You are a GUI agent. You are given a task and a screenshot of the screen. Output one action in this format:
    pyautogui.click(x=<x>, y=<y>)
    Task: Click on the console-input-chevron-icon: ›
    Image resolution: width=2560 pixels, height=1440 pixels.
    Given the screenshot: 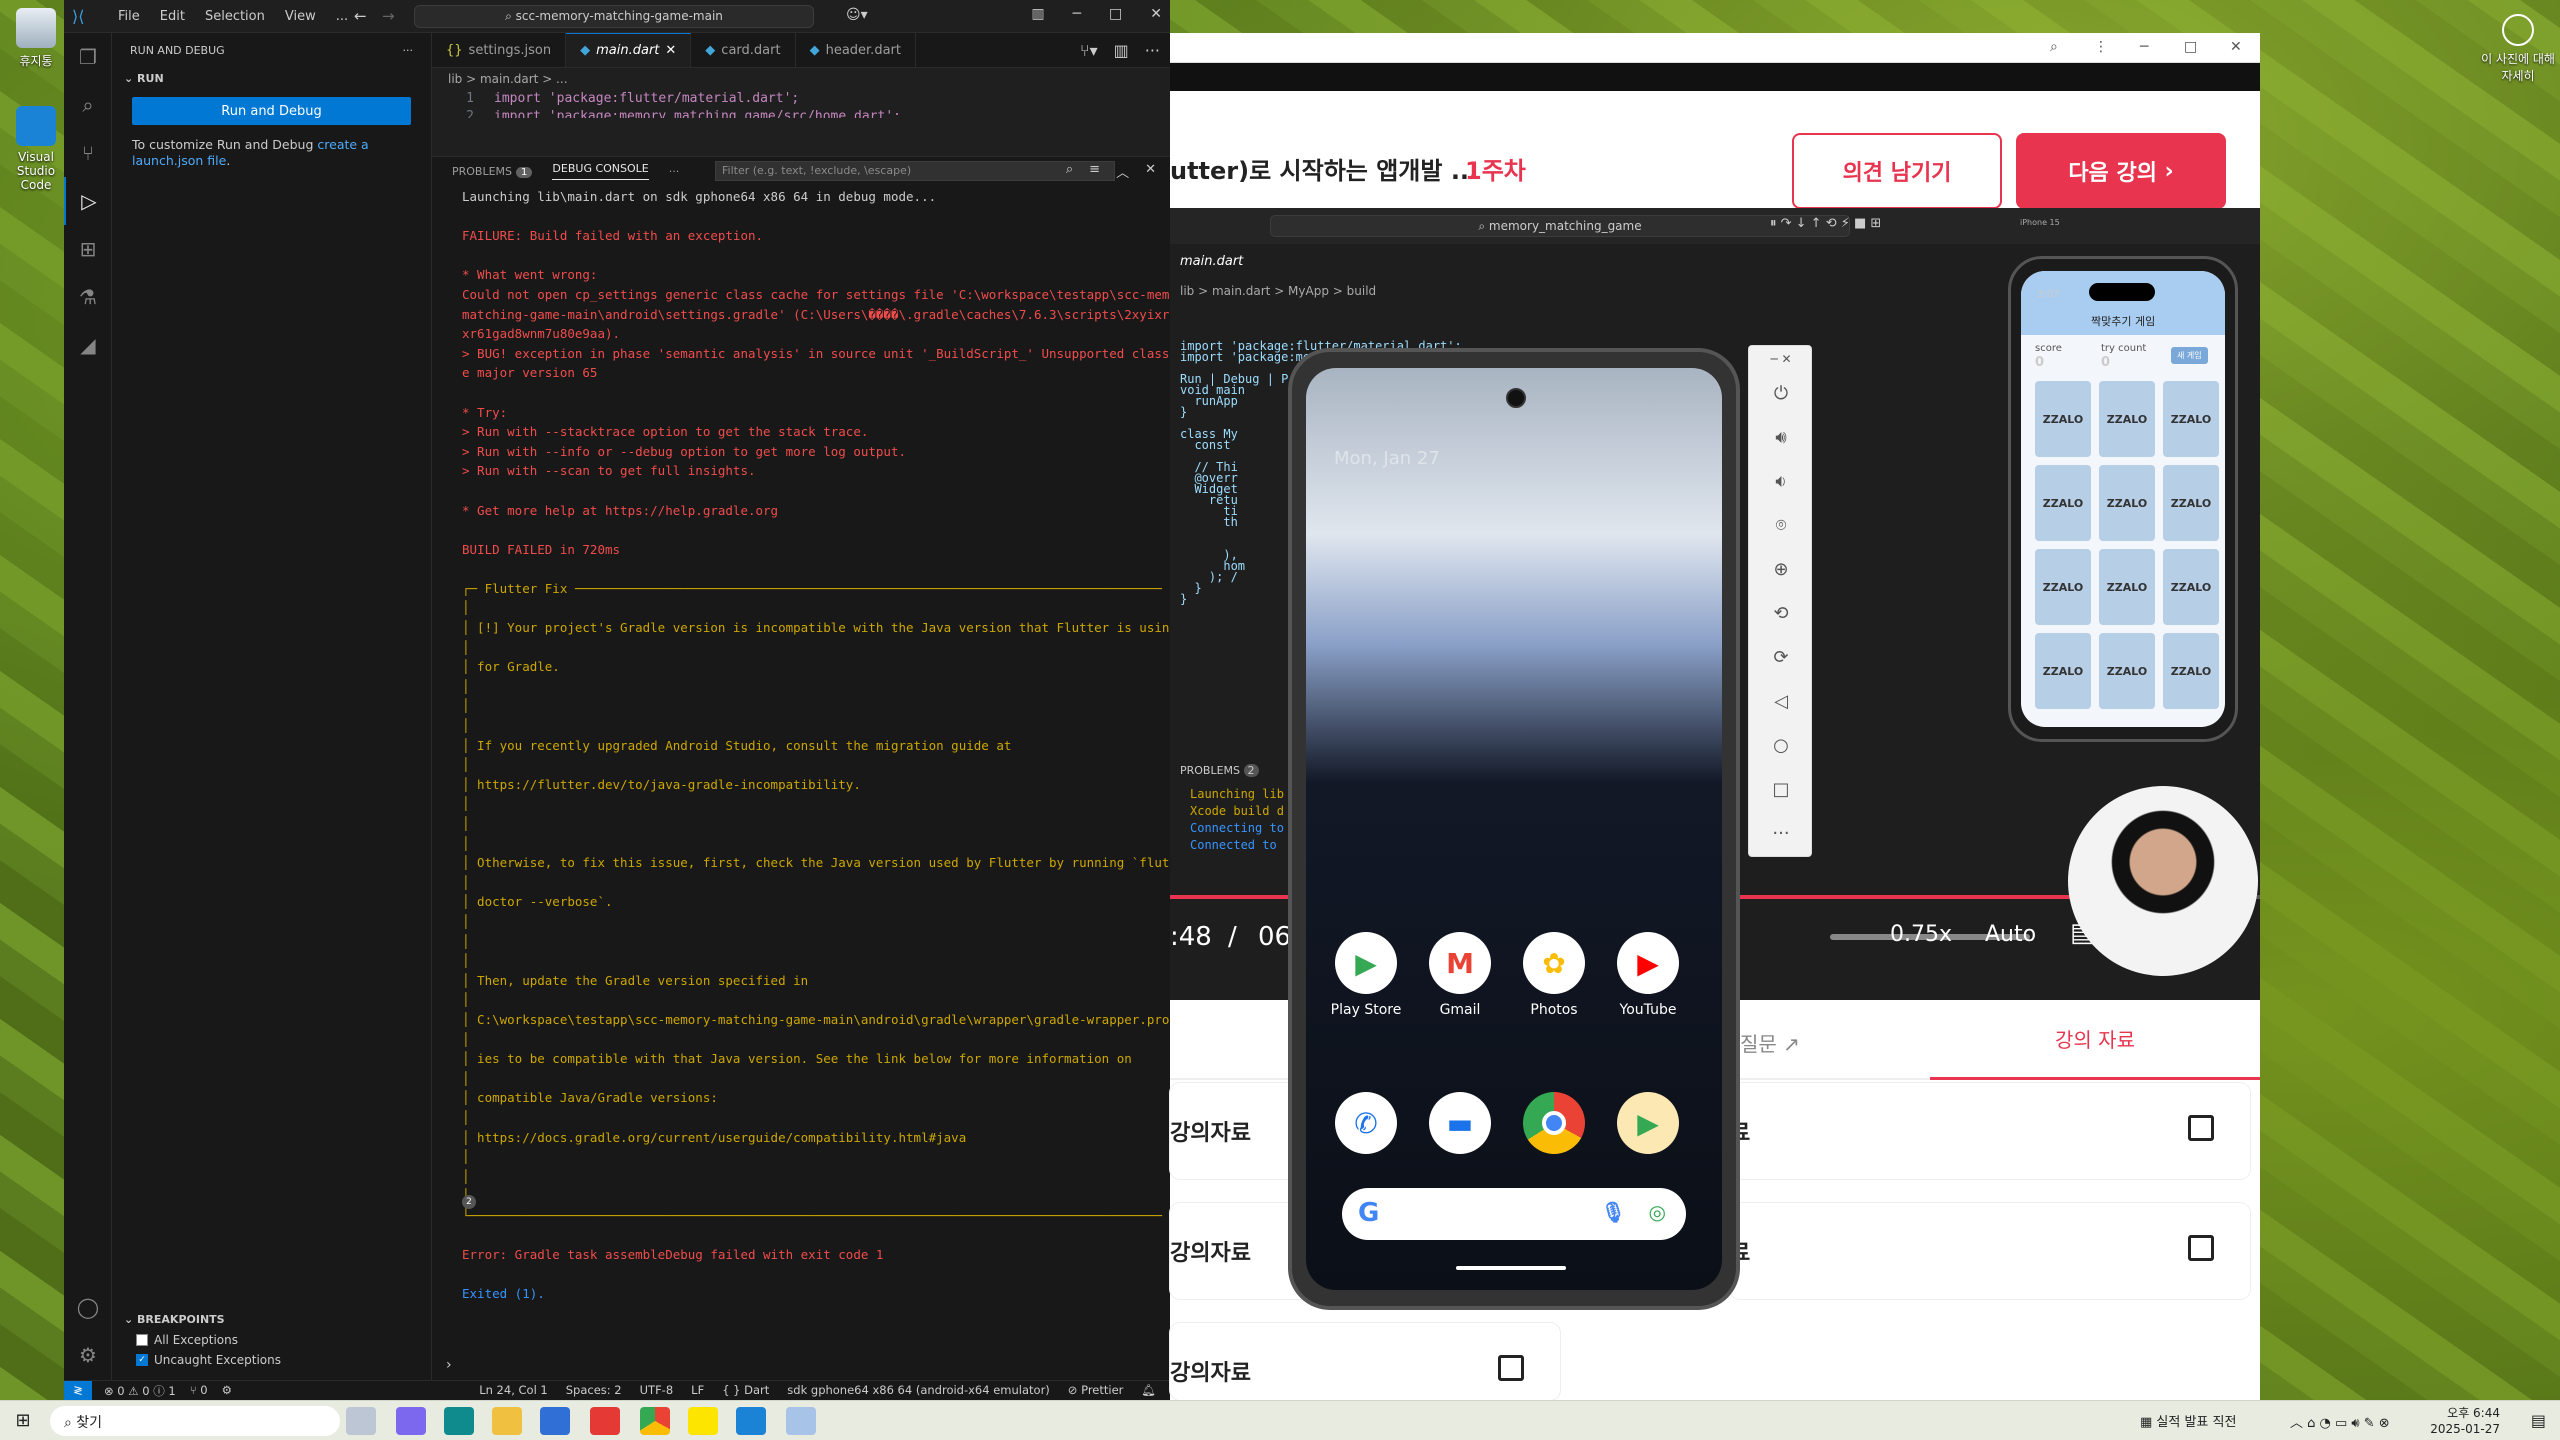 What is the action you would take?
    pyautogui.click(x=449, y=1365)
    